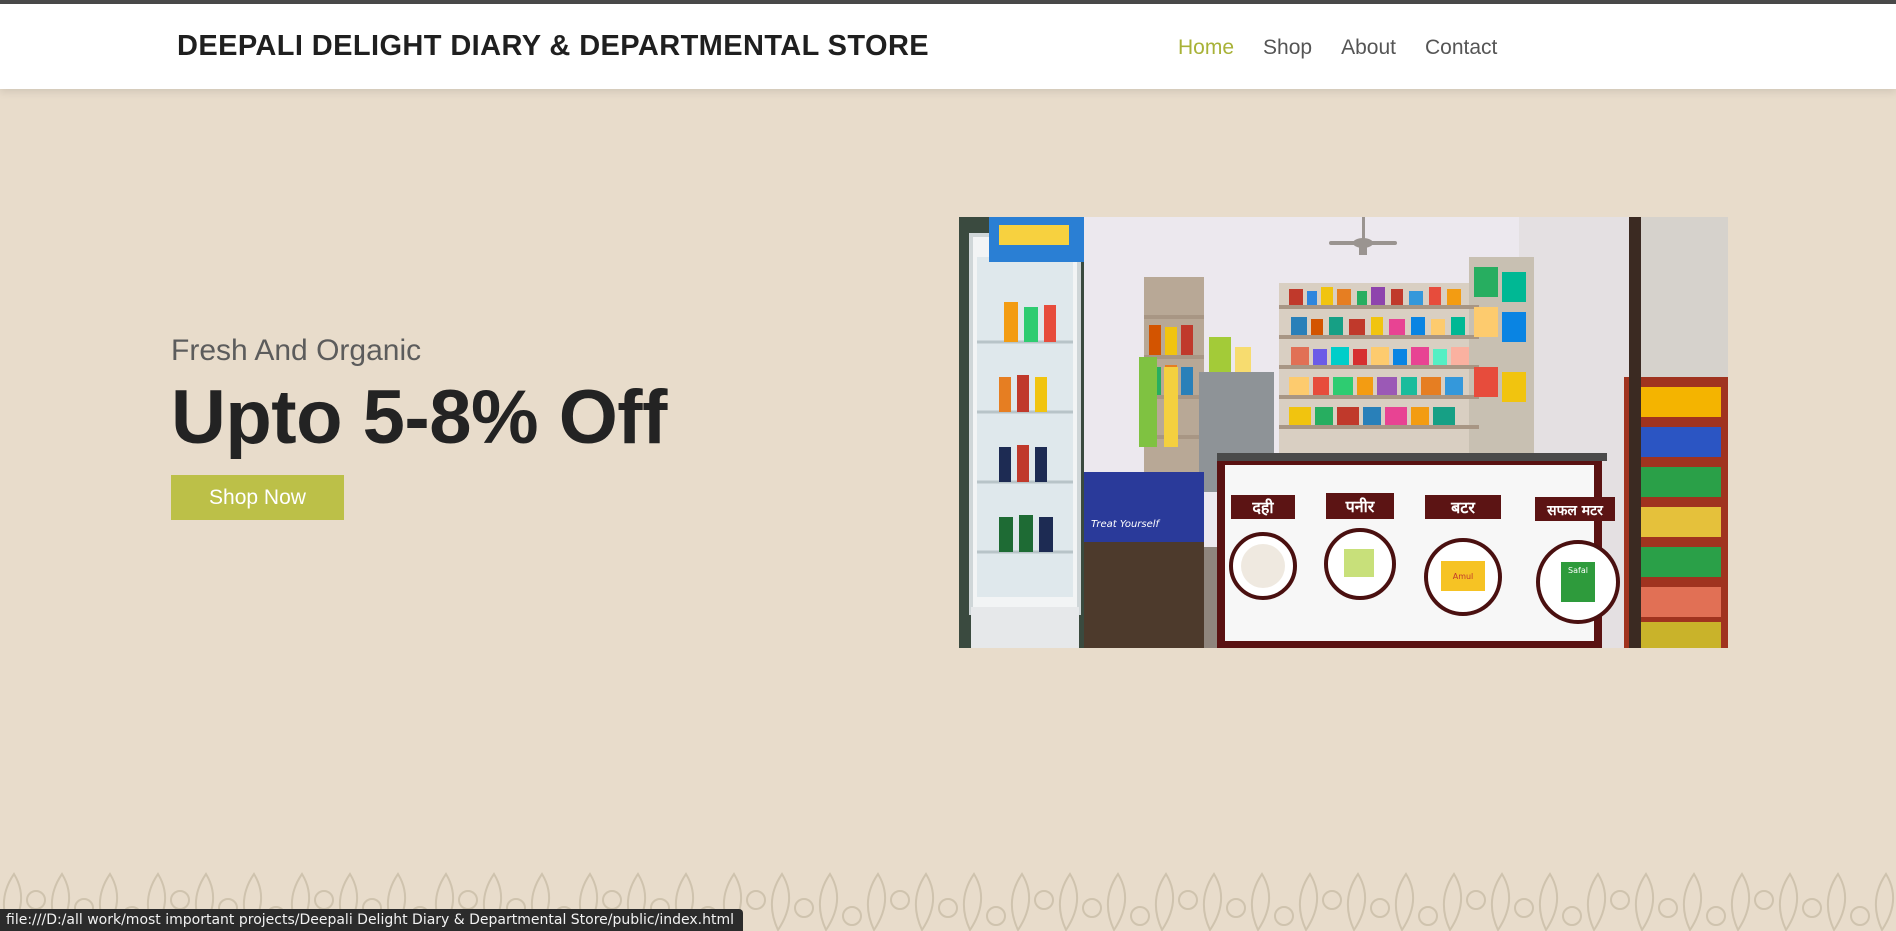  What do you see at coordinates (1206, 48) in the screenshot?
I see `nav-link-home: Home` at bounding box center [1206, 48].